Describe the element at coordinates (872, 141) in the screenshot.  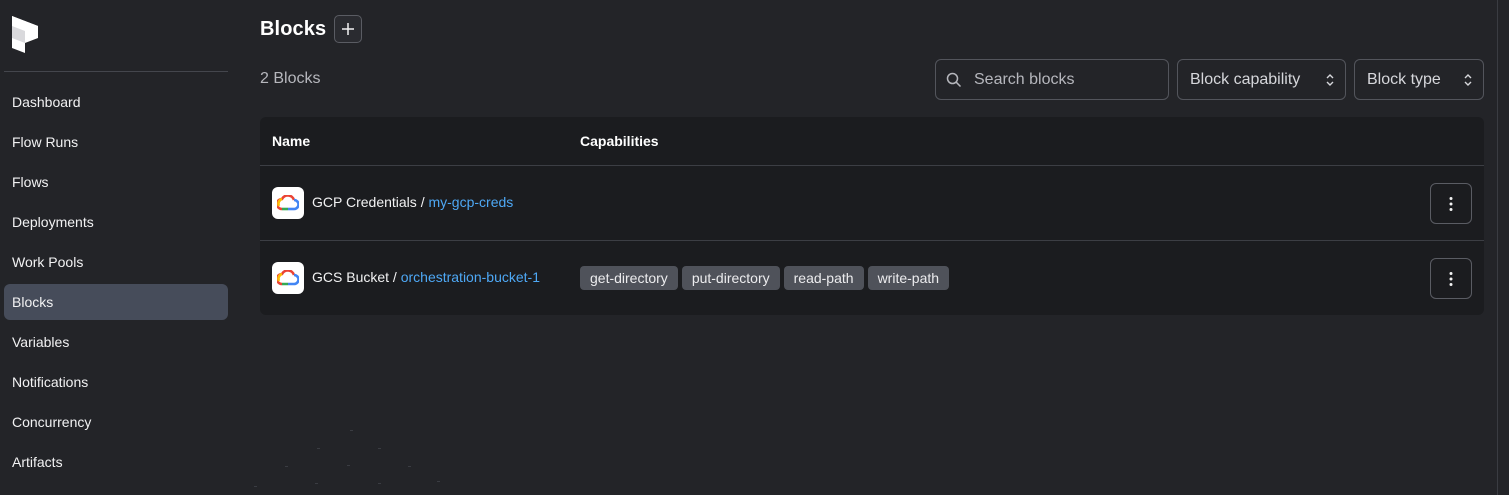
I see `table-header: Name Capabilities` at that location.